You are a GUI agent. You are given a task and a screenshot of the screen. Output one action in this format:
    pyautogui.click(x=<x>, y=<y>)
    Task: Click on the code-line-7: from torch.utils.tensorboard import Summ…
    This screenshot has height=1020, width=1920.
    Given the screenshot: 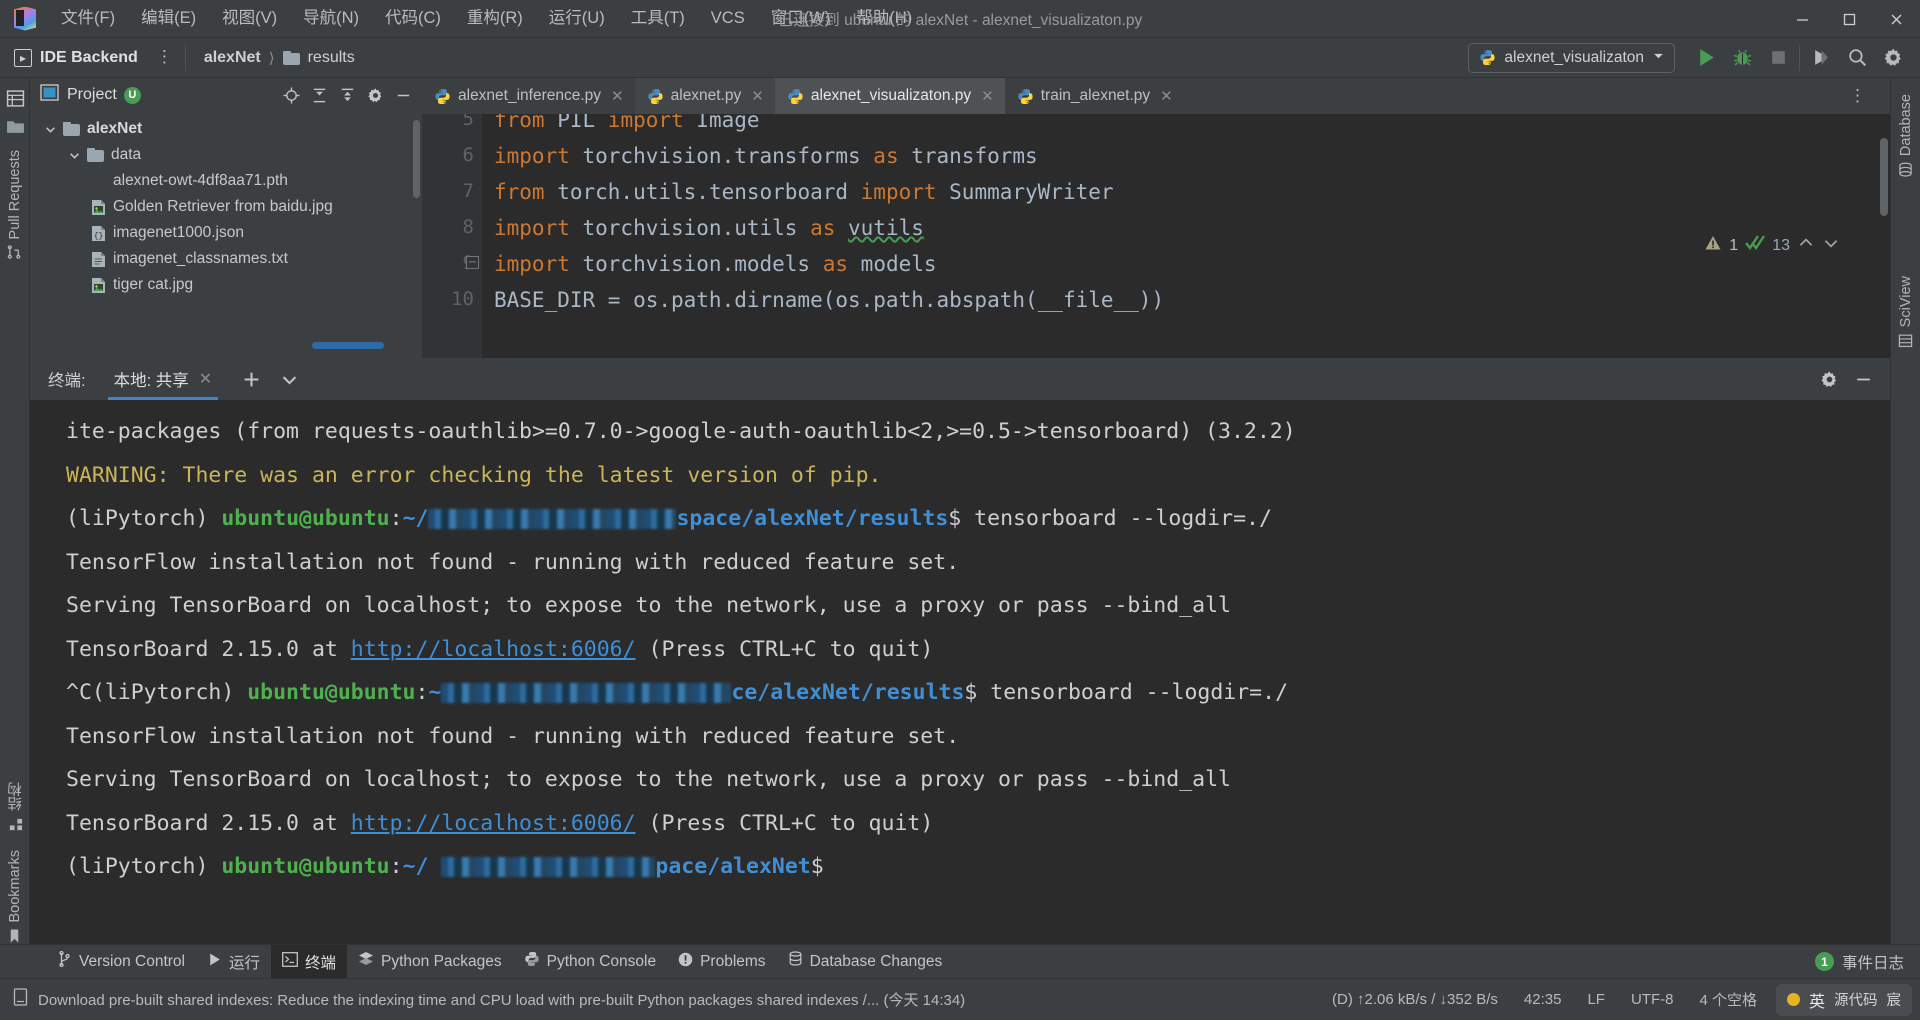 What is the action you would take?
    pyautogui.click(x=804, y=192)
    